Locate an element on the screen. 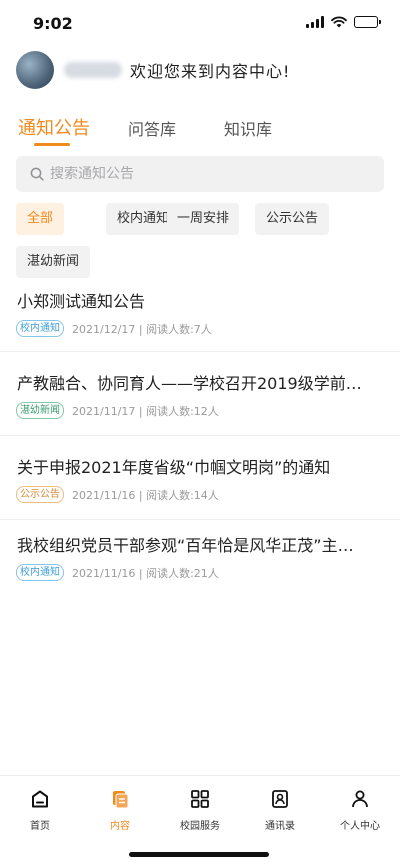 The image size is (400, 865). user-header: 欢迎您来到内容中心! is located at coordinates (200, 70).